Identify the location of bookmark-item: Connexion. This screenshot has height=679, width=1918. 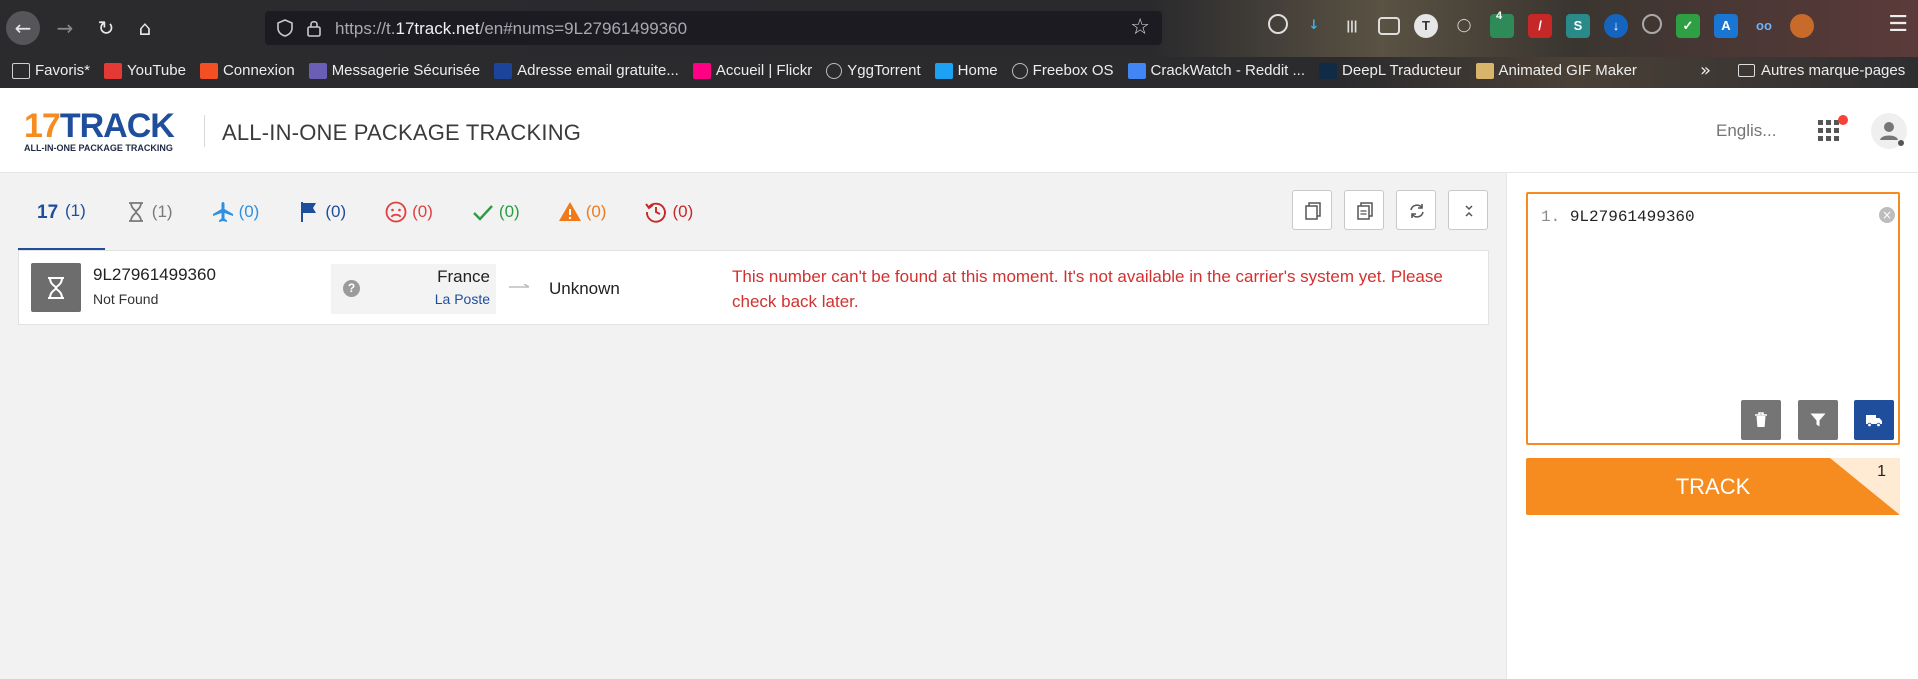
(247, 70).